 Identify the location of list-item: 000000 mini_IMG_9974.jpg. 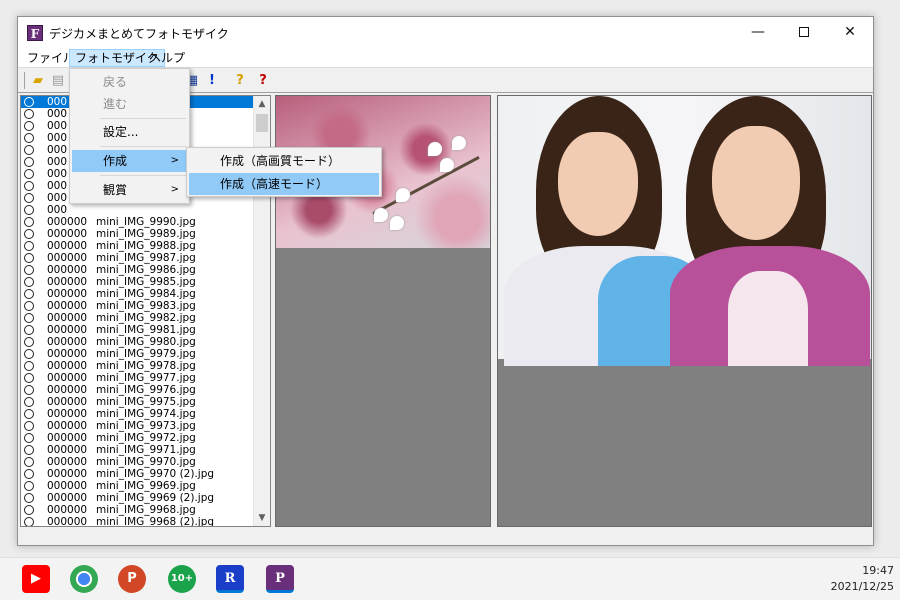
(138, 414).